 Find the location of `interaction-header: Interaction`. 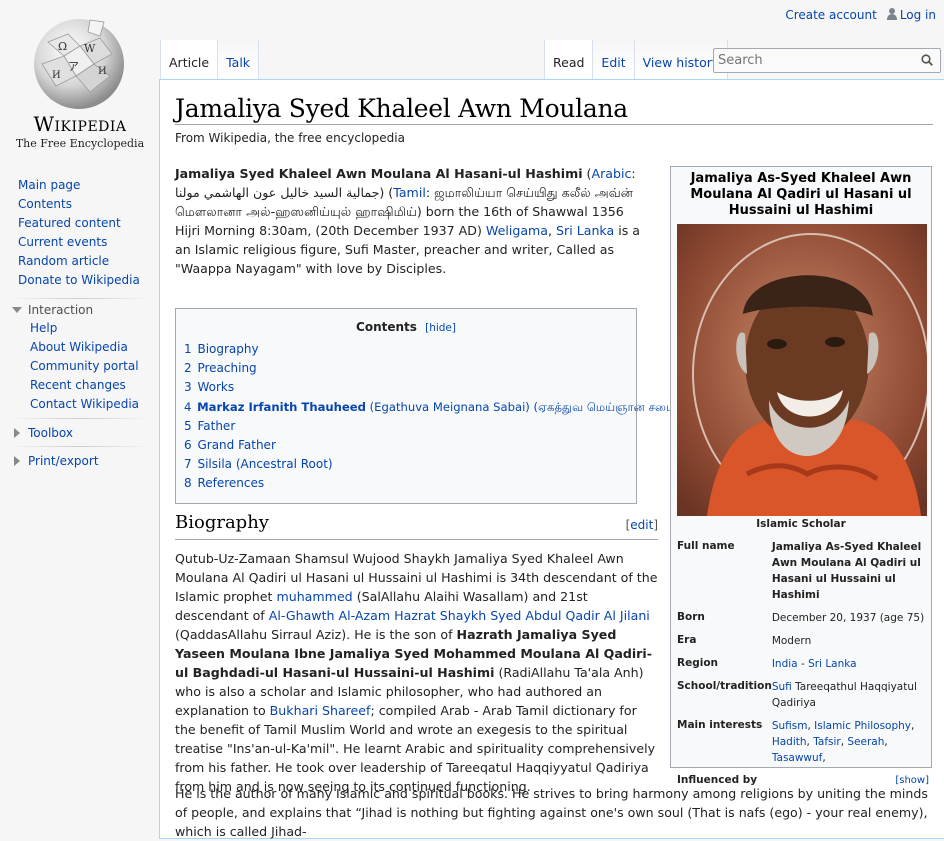

interaction-header: Interaction is located at coordinates (75, 310).